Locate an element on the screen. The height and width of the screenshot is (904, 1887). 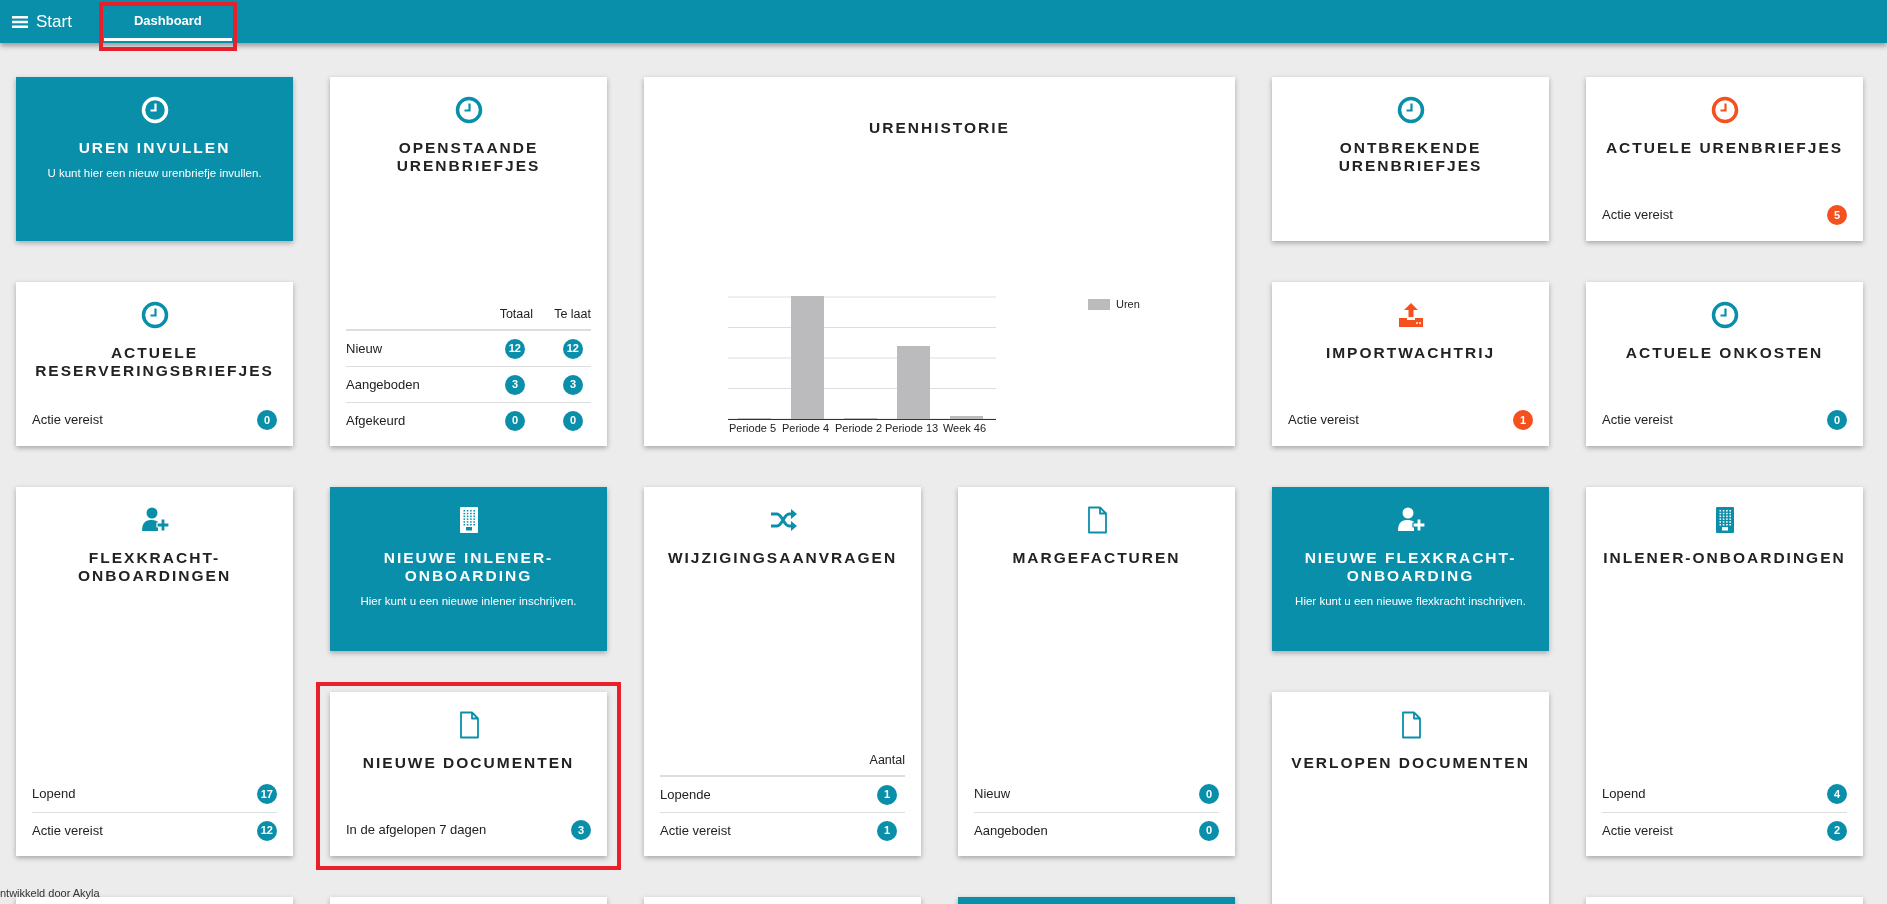
dashboard-tile: UREN INVULLEN U kunt hier een nieuw urenbriefje invullen. is located at coordinates (154, 159).